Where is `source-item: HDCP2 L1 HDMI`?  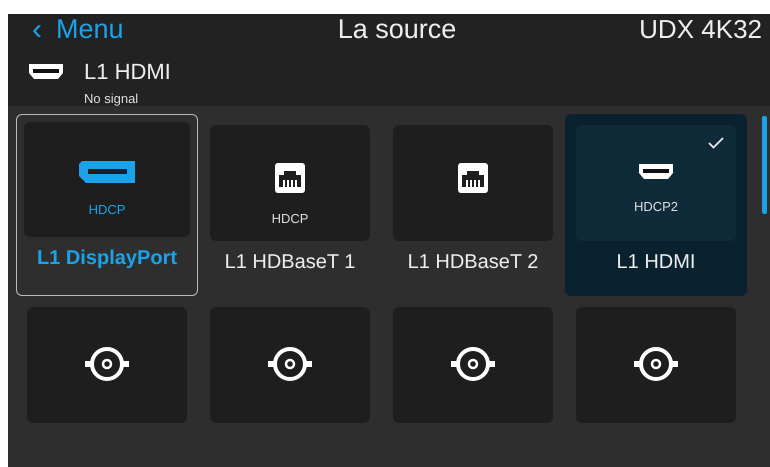
source-item: HDCP2 L1 HDMI is located at coordinates (656, 205).